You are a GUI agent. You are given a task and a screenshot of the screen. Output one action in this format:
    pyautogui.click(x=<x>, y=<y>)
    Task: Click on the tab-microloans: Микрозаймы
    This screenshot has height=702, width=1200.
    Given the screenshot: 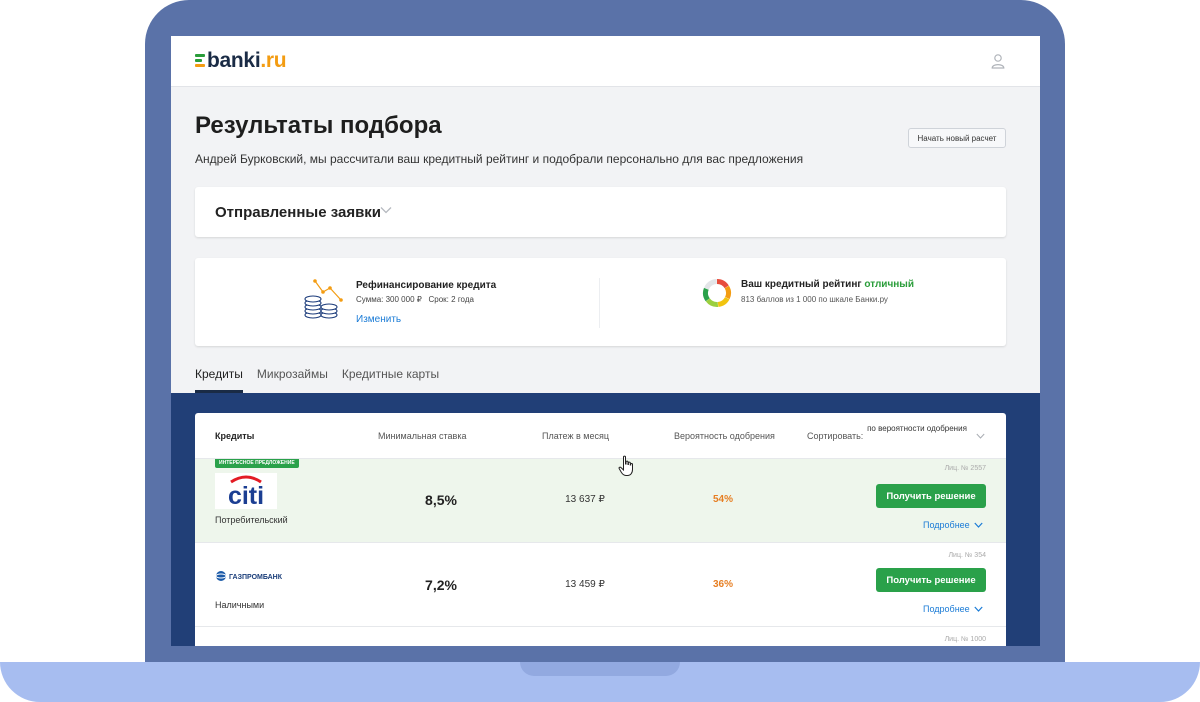 What is the action you would take?
    pyautogui.click(x=292, y=380)
    